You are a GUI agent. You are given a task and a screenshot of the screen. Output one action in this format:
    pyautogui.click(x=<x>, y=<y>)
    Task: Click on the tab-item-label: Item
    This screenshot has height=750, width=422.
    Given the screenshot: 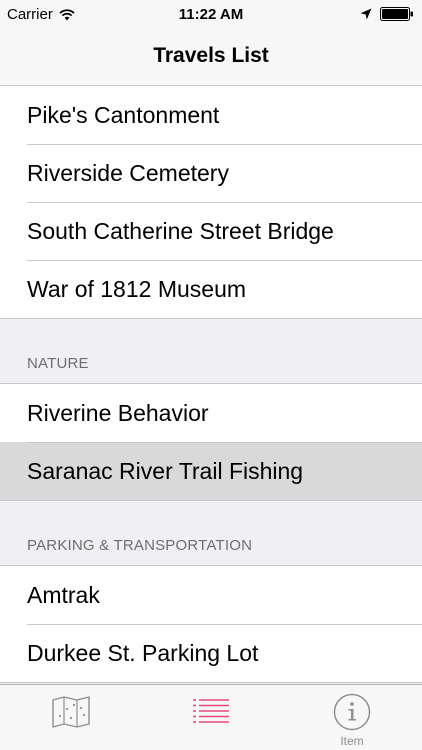 What is the action you would take?
    pyautogui.click(x=352, y=741)
    